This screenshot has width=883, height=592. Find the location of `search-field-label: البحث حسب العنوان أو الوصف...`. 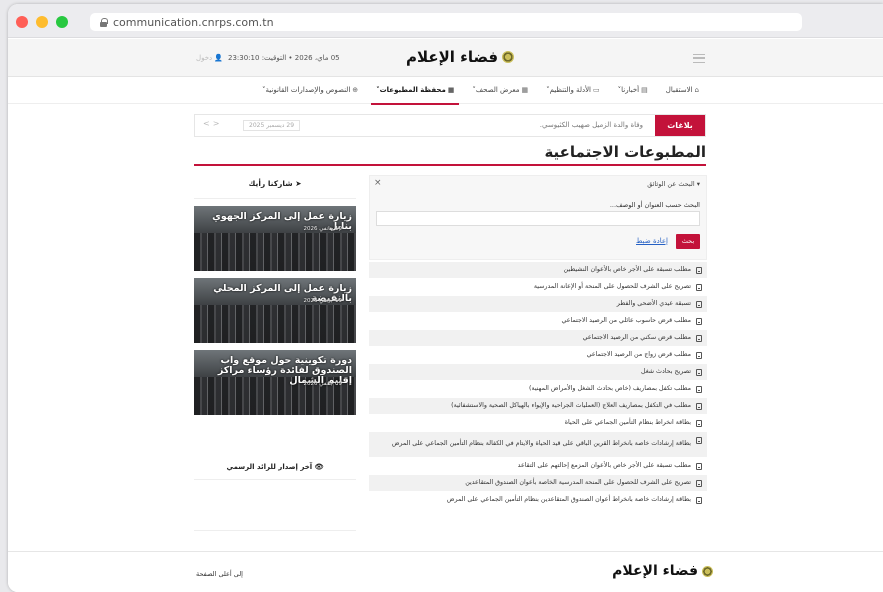

search-field-label: البحث حسب العنوان أو الوصف... is located at coordinates (654, 205).